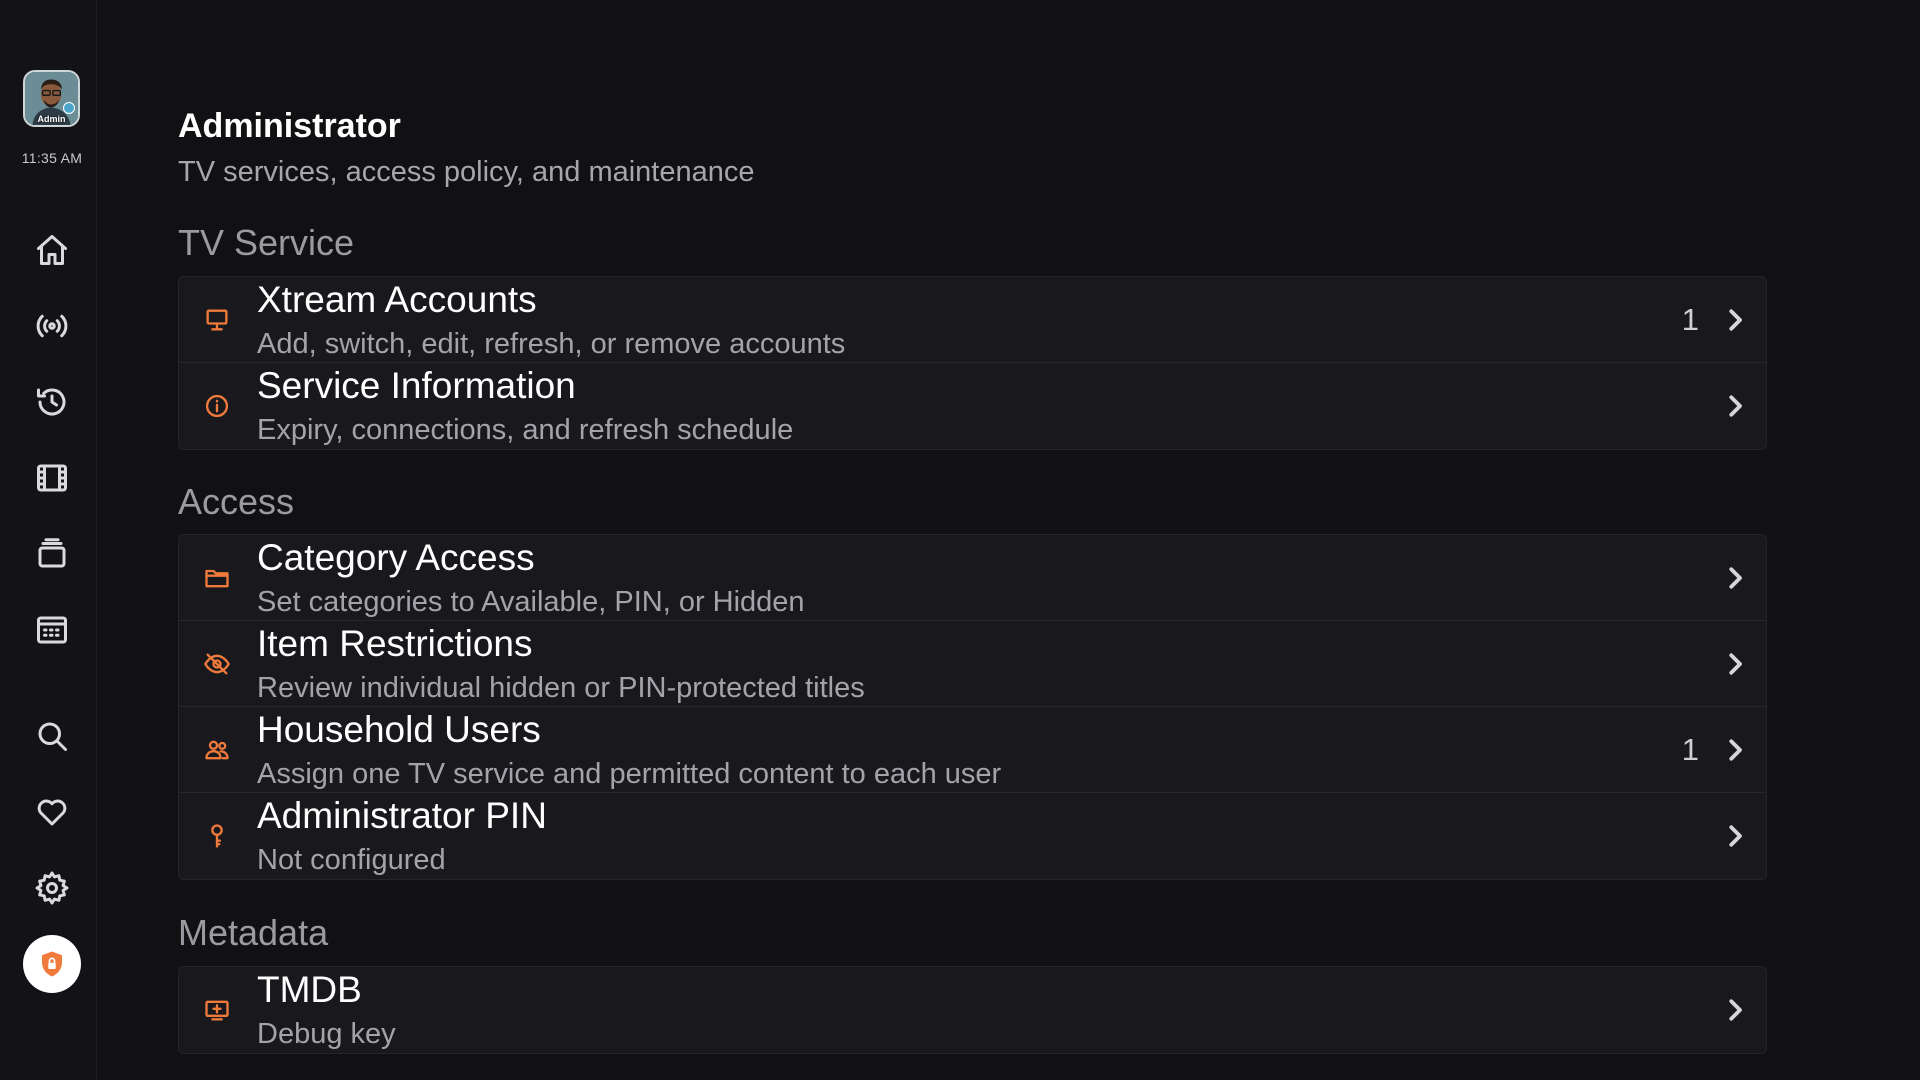 The width and height of the screenshot is (1920, 1080). What do you see at coordinates (52, 630) in the screenshot?
I see `calendar-guide-icon` at bounding box center [52, 630].